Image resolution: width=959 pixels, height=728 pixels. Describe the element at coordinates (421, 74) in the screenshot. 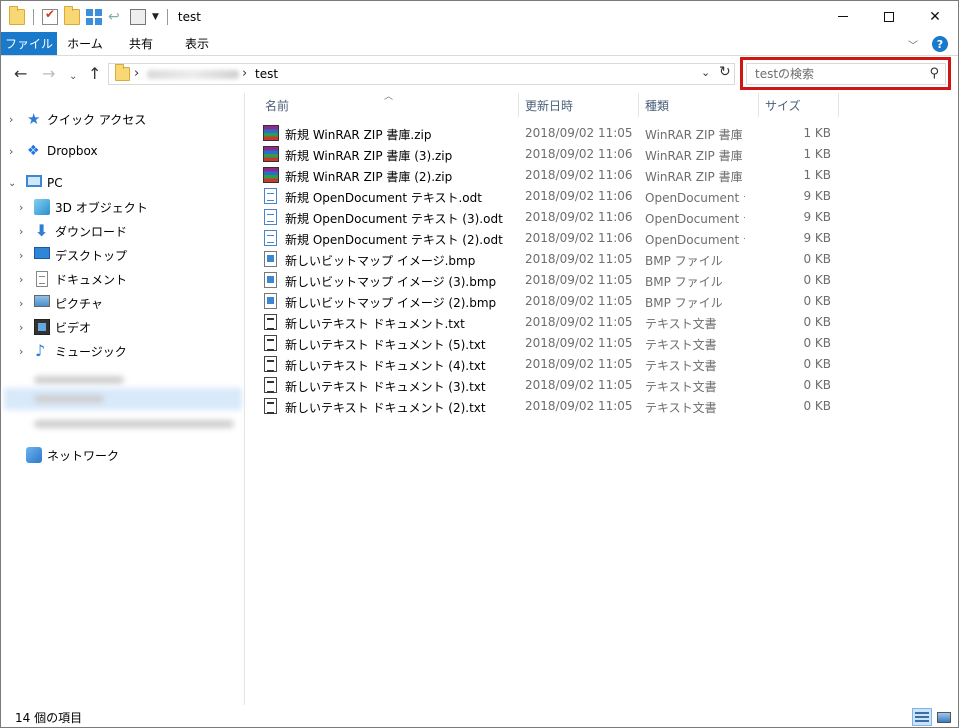

I see `address-bar: › › test ⌄ ↻` at that location.